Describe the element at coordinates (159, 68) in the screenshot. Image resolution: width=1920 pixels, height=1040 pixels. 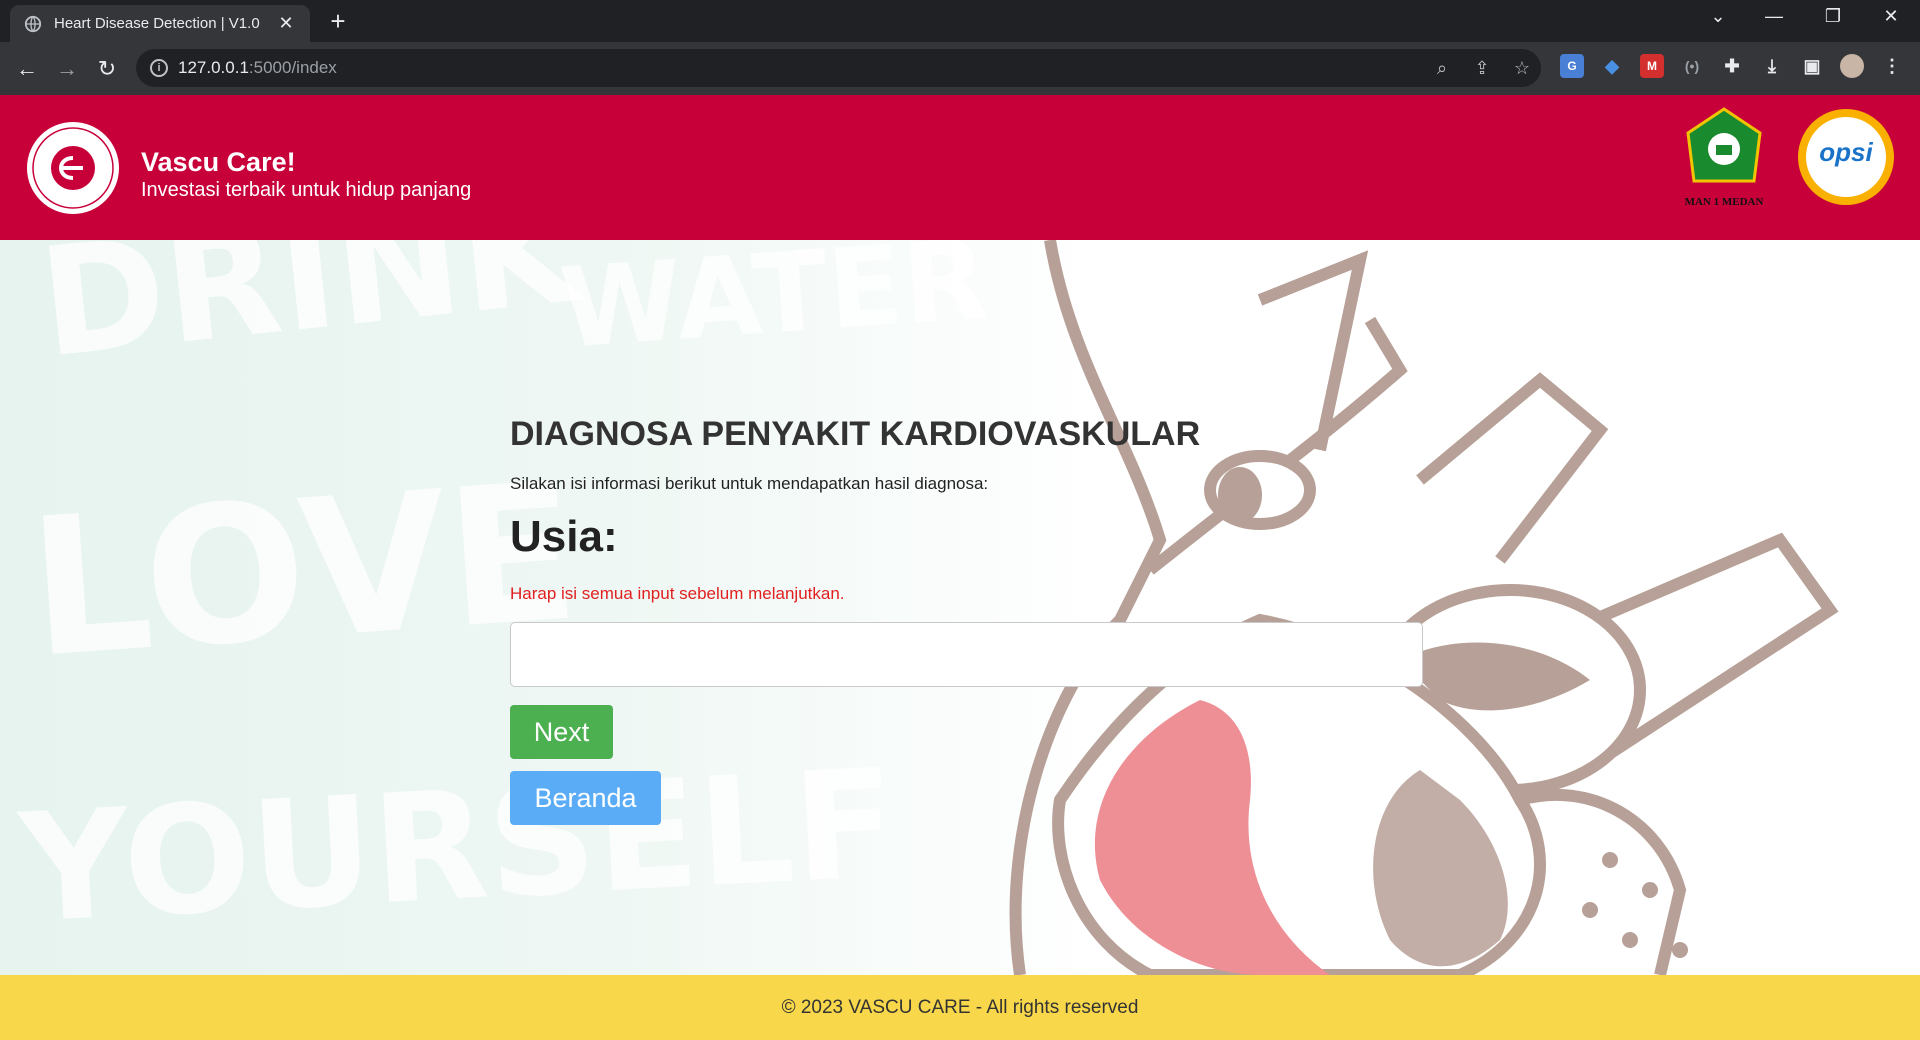
I see `site-info-icon: i` at that location.